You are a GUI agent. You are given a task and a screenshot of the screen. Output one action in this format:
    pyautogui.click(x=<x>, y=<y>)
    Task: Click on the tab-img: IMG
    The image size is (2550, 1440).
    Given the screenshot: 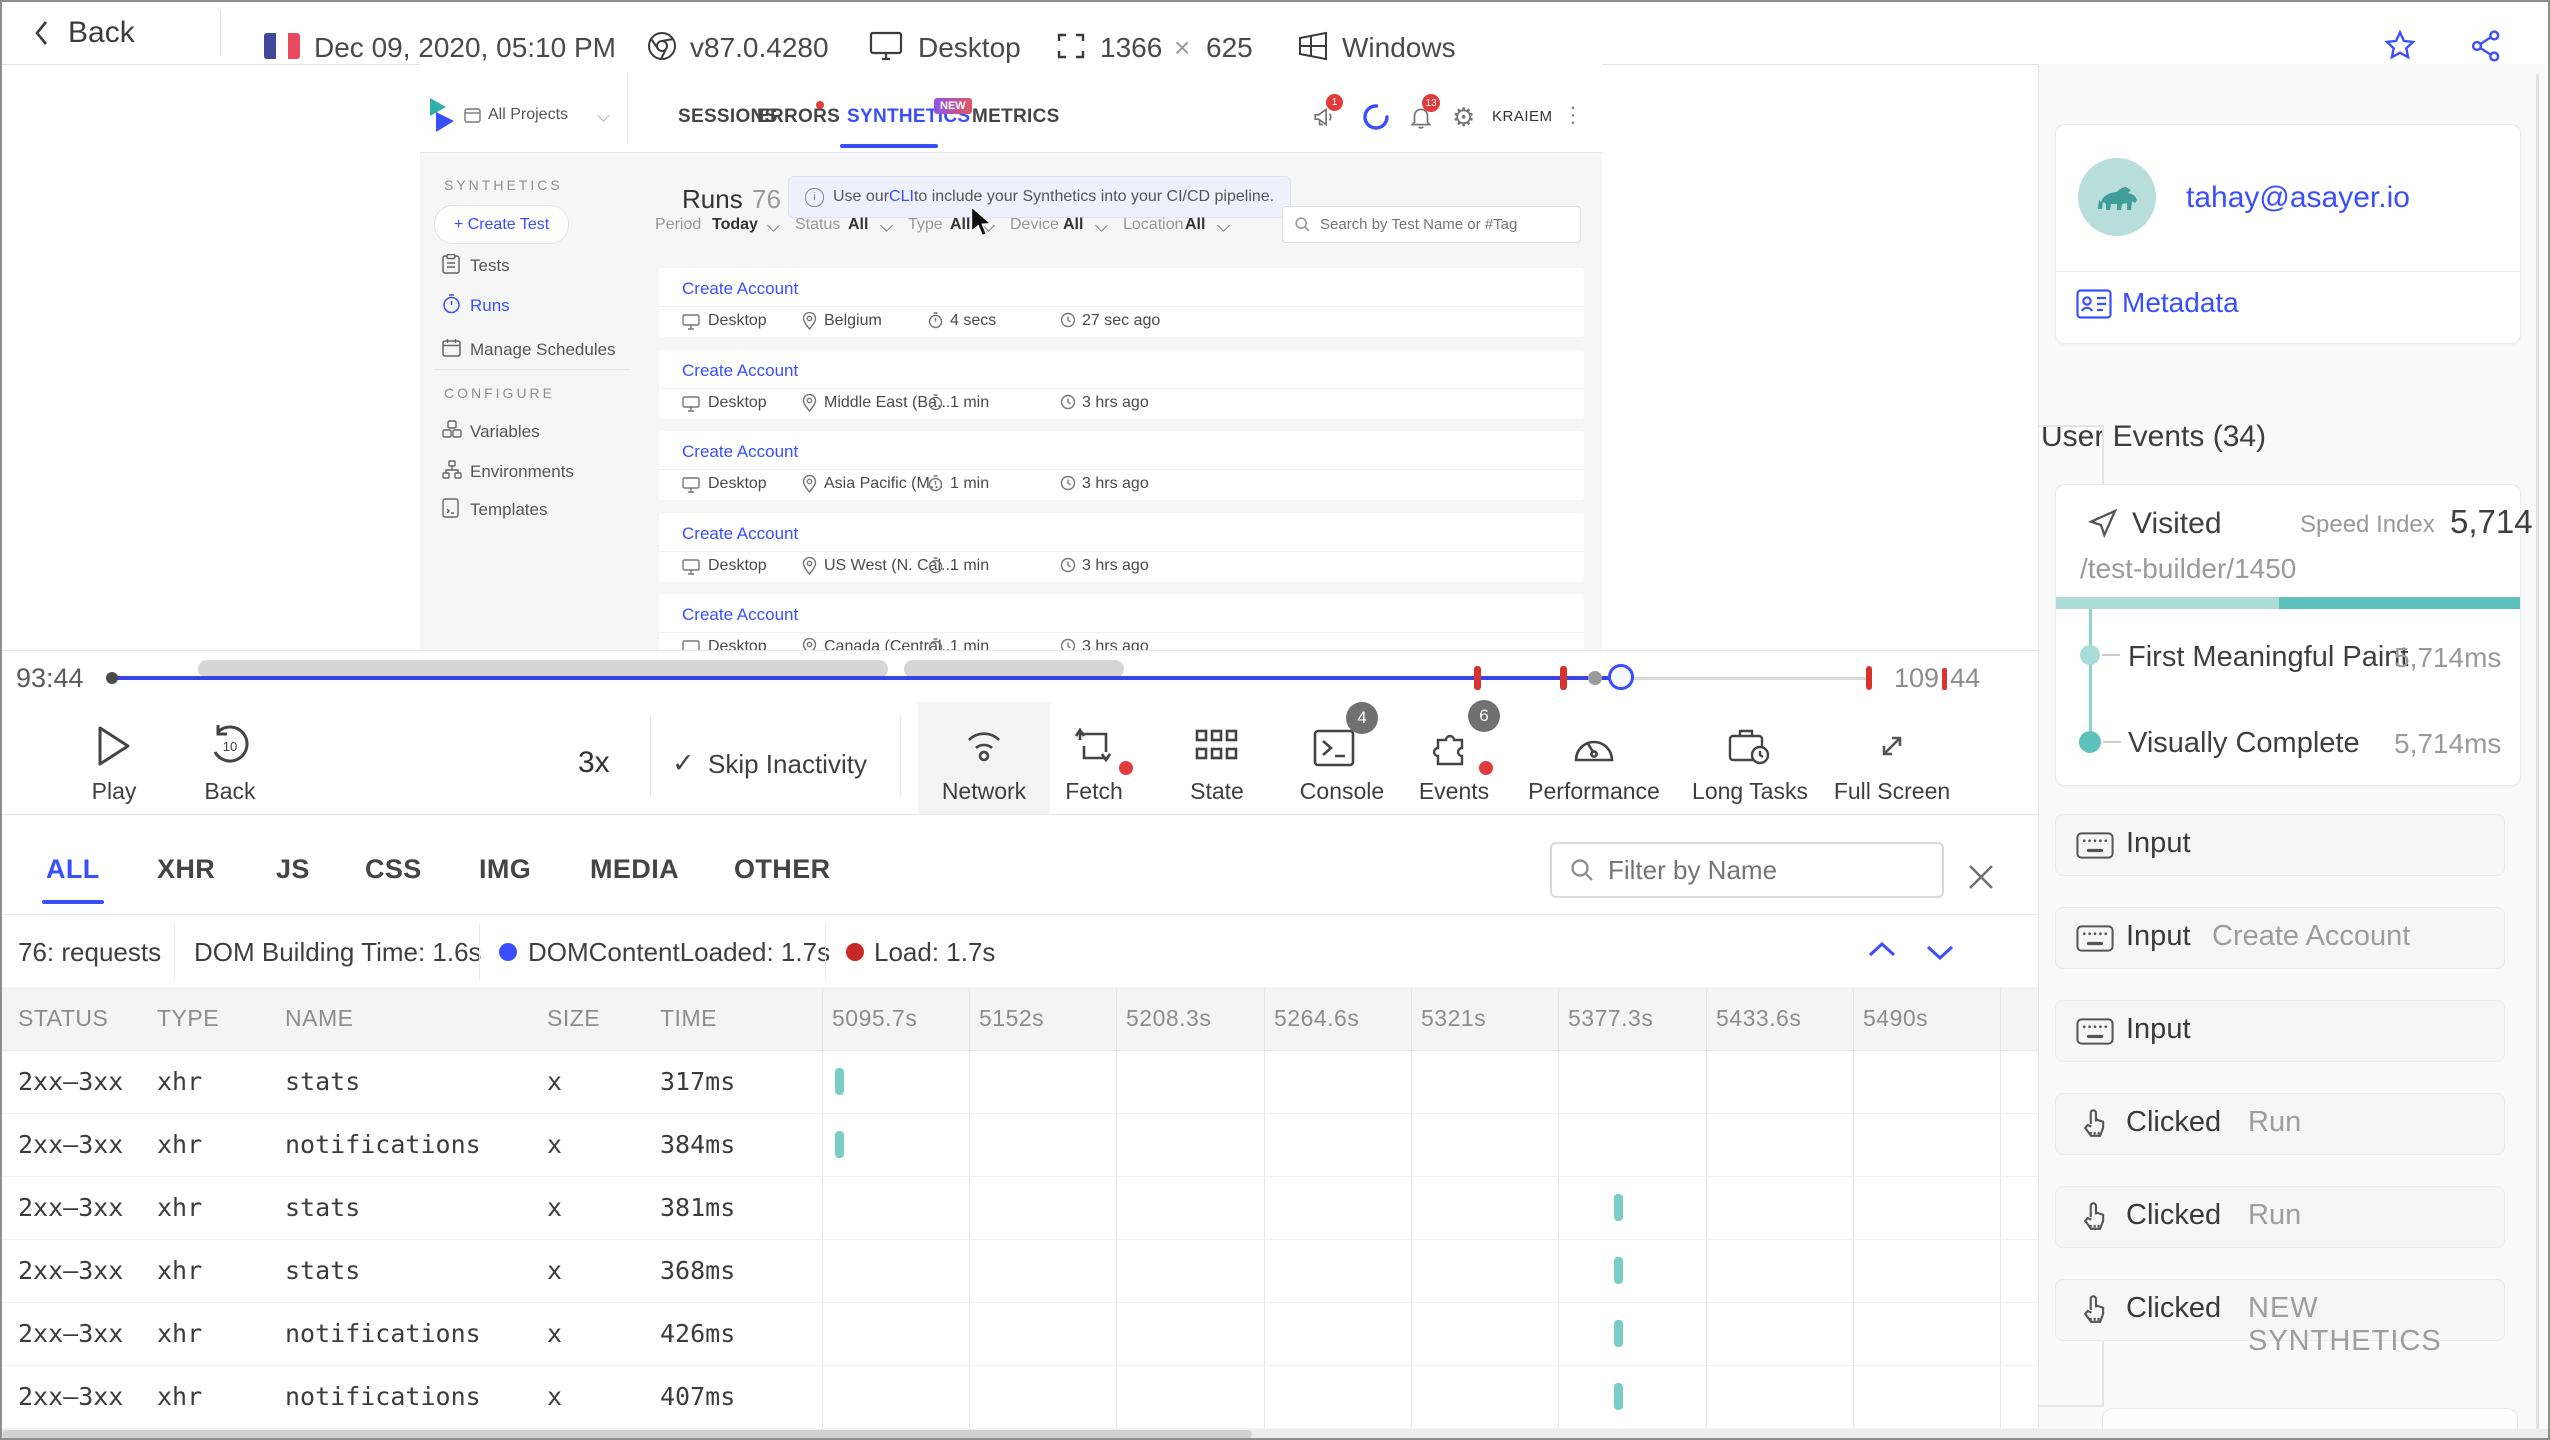 What is the action you would take?
    pyautogui.click(x=505, y=869)
    